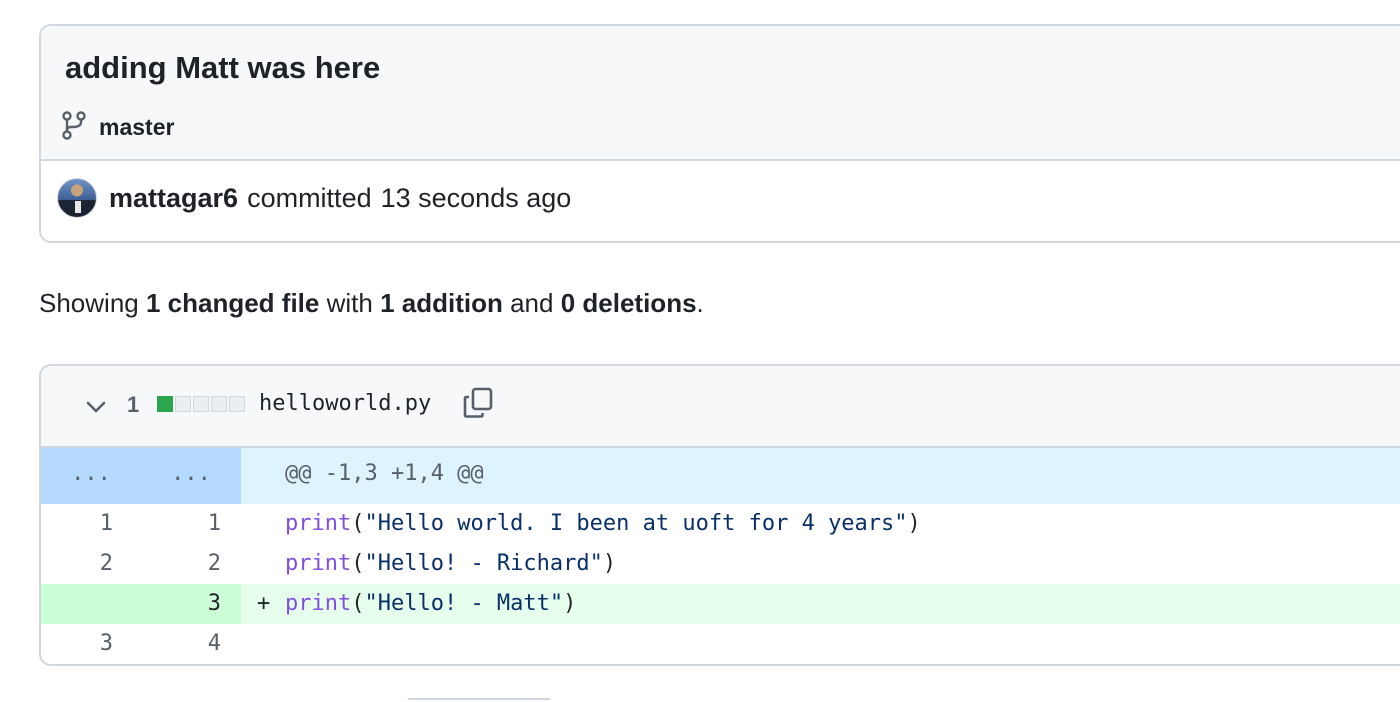 This screenshot has width=1400, height=702. Describe the element at coordinates (532, 303) in the screenshot. I see `summary-and: and` at that location.